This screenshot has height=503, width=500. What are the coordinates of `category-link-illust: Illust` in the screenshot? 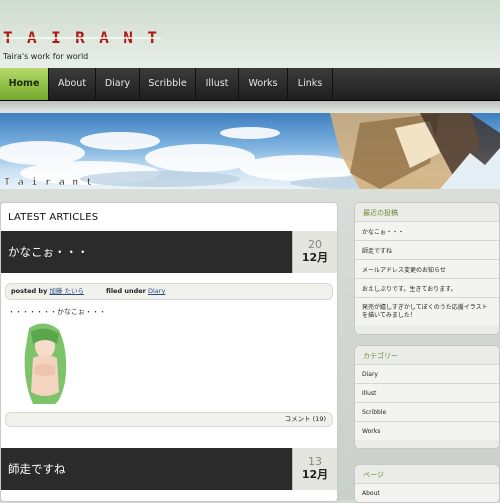 It's located at (427, 392).